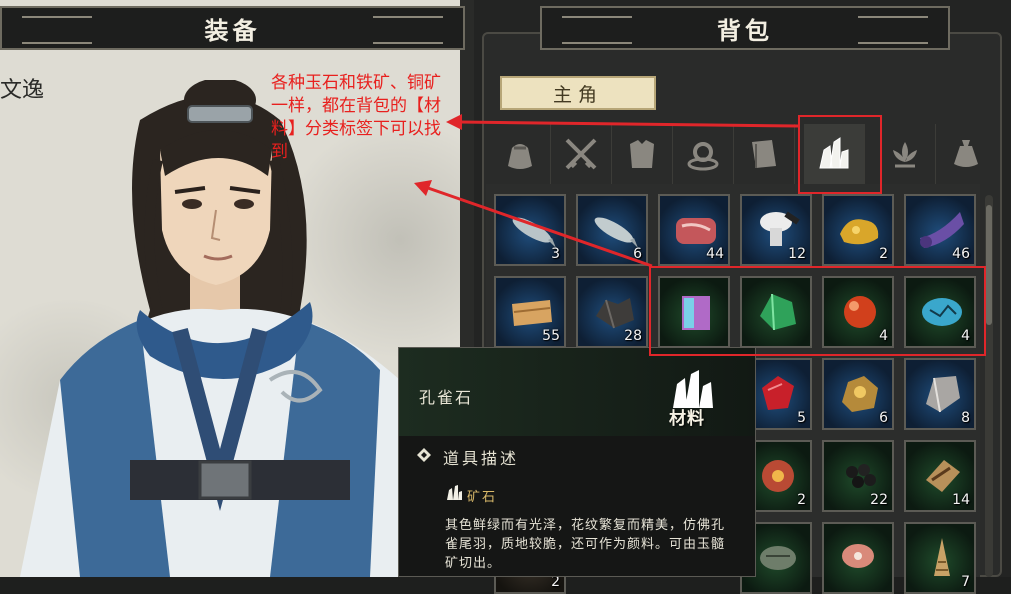 The width and height of the screenshot is (1011, 594). Describe the element at coordinates (858, 476) in the screenshot. I see `inventory-slot: 22` at that location.